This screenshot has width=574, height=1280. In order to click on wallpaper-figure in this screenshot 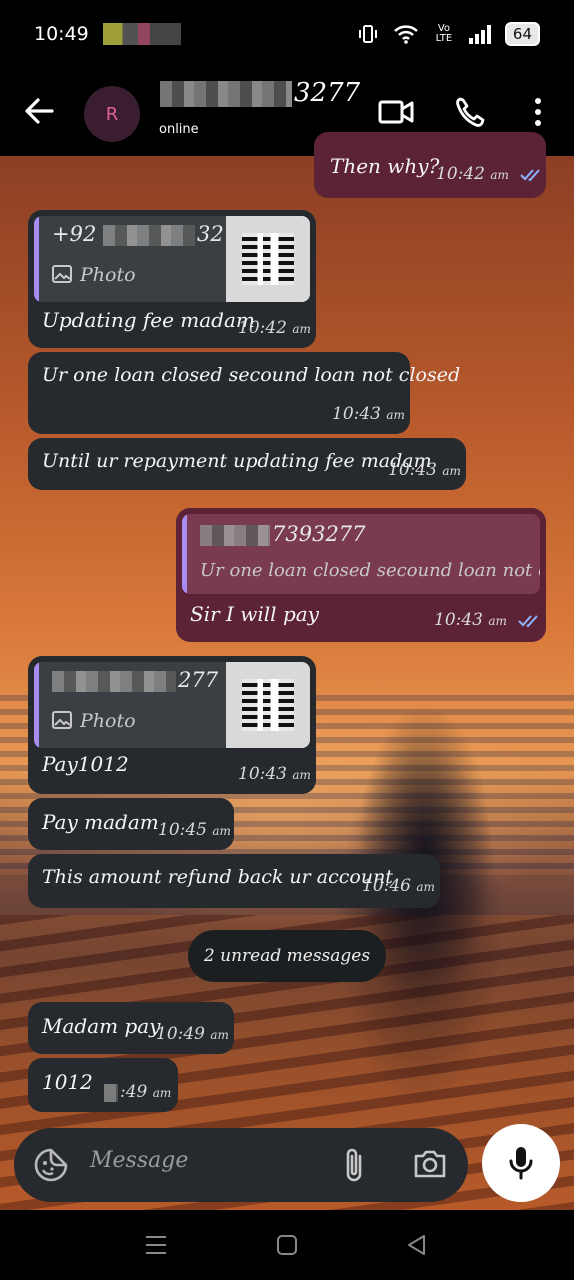, I will do `click(425, 845)`.